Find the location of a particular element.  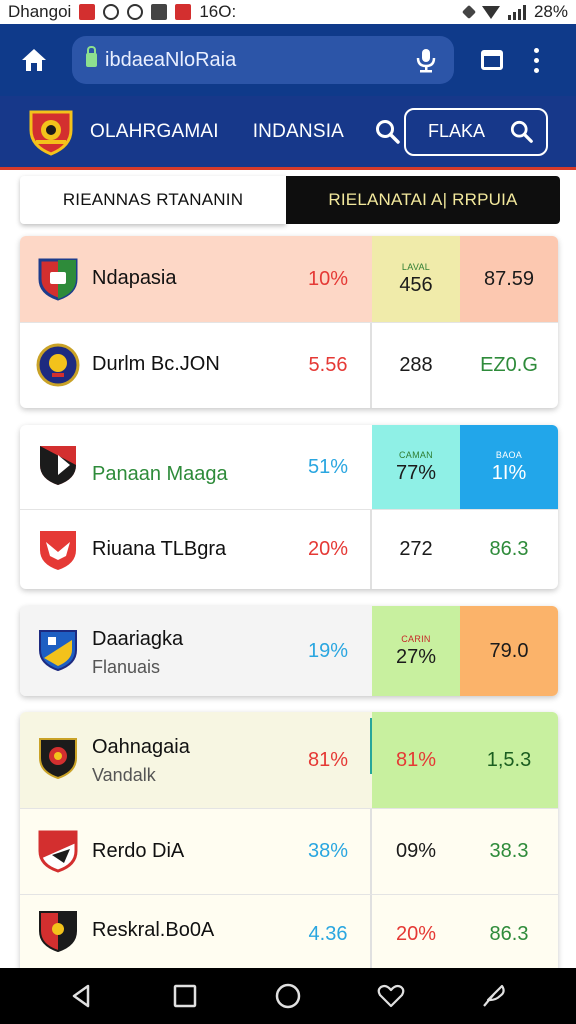

feather-icon is located at coordinates (494, 995).